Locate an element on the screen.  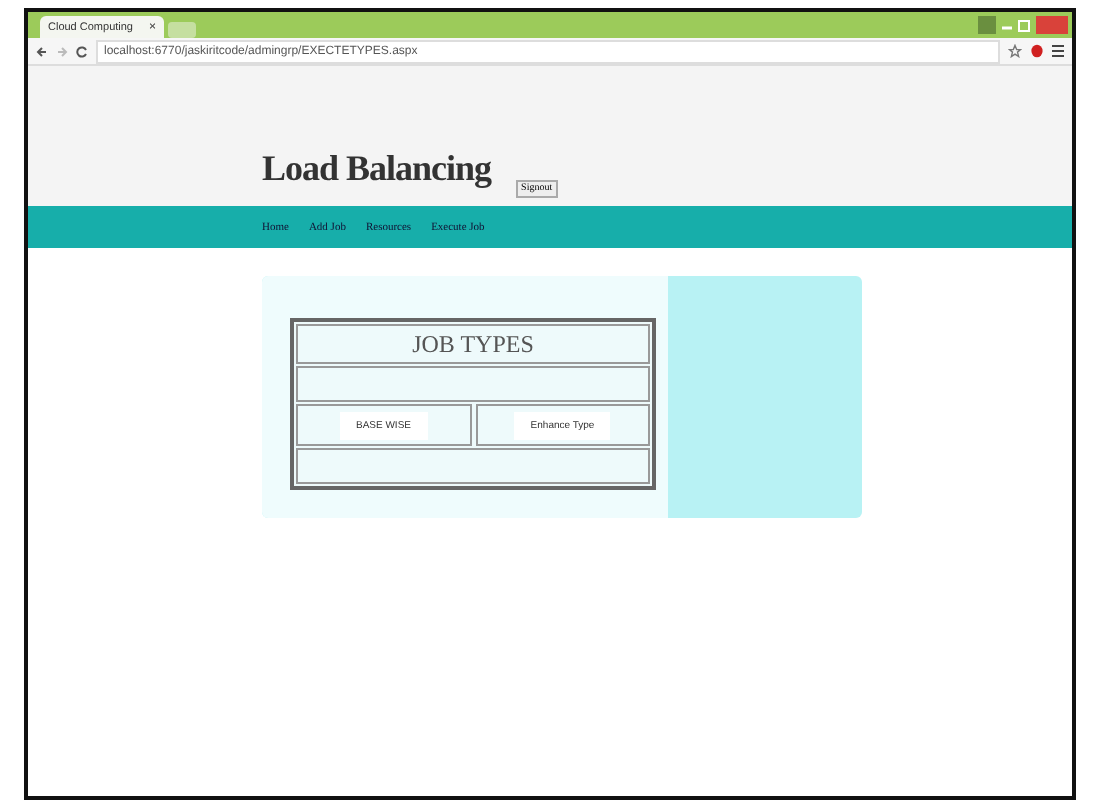
restore-icon is located at coordinates (1024, 25).